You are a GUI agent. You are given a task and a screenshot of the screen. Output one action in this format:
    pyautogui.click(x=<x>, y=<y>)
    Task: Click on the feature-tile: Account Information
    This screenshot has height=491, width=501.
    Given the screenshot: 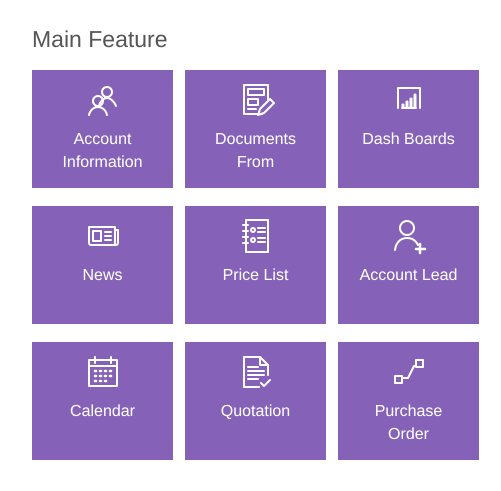 What is the action you would take?
    pyautogui.click(x=102, y=129)
    